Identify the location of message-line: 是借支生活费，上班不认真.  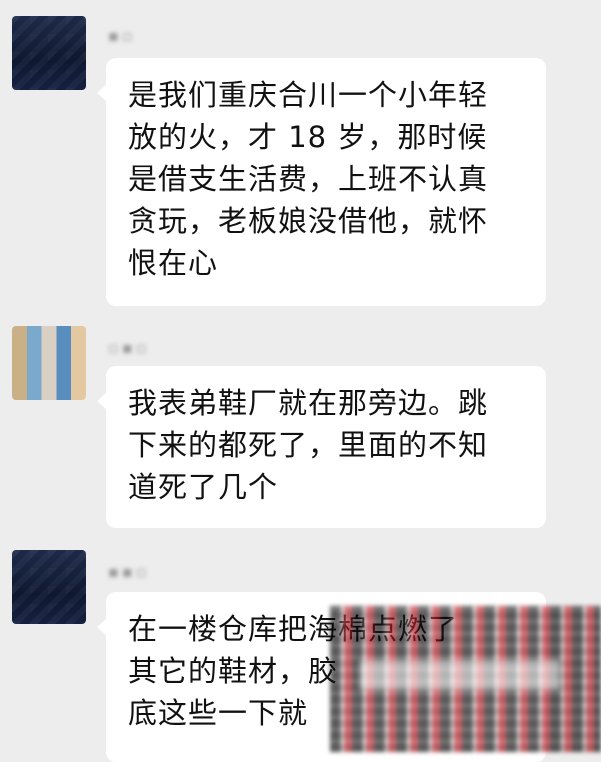
(308, 179).